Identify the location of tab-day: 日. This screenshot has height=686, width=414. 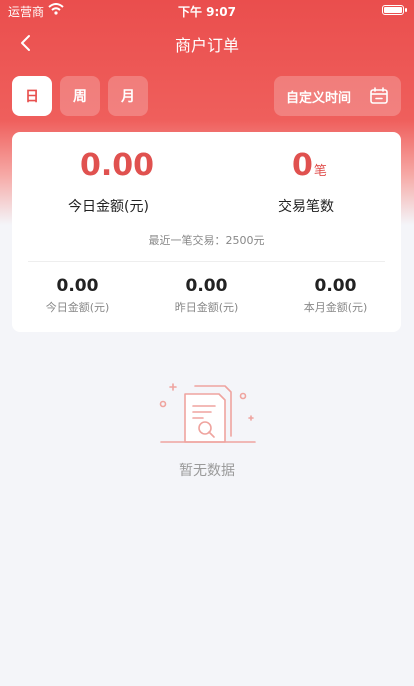
(32, 96).